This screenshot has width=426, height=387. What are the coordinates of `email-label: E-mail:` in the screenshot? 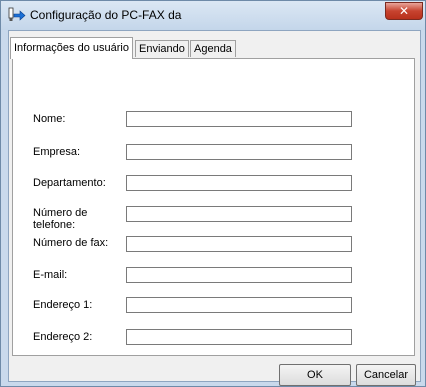 It's located at (50, 275).